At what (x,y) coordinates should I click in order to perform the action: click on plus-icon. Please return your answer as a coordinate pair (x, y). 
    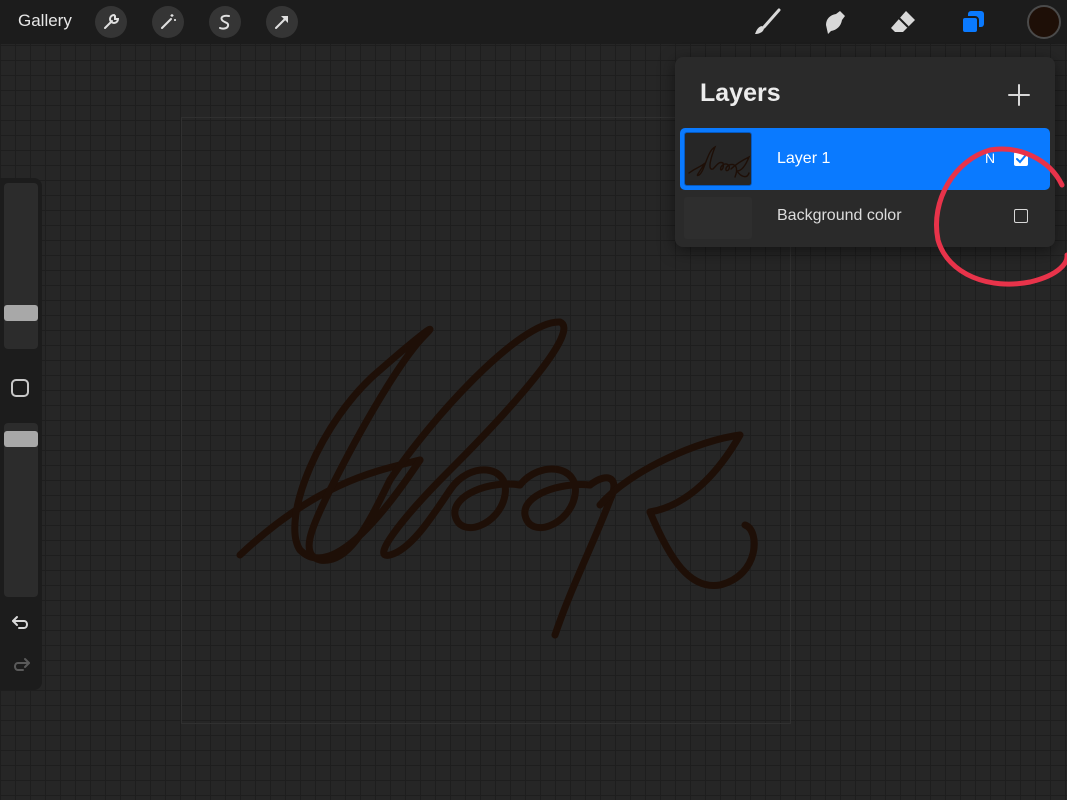
    Looking at the image, I should click on (1019, 95).